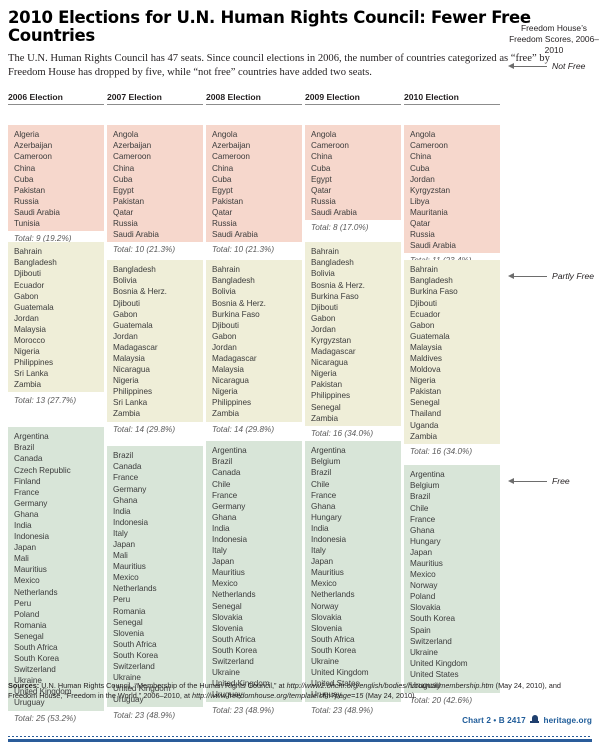 Image resolution: width=600 pixels, height=750 pixels. Describe the element at coordinates (424, 586) in the screenshot. I see `country-name: Norway` at that location.